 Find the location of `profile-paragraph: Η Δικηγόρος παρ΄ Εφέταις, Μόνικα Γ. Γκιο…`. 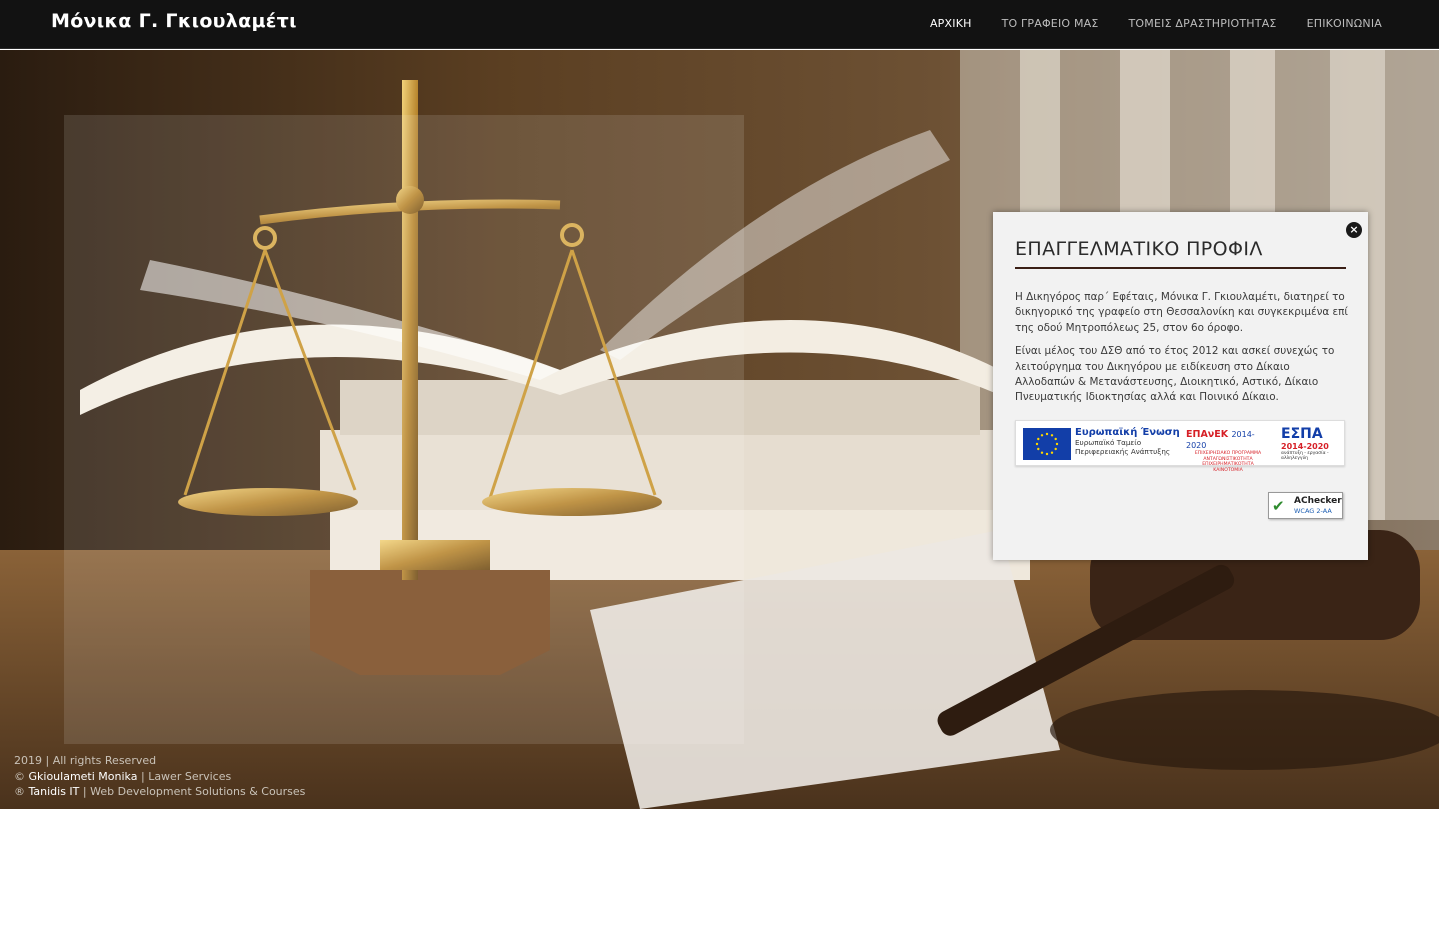

profile-paragraph: Η Δικηγόρος παρ΄ Εφέταις, Μόνικα Γ. Γκιο… is located at coordinates (1181, 312).